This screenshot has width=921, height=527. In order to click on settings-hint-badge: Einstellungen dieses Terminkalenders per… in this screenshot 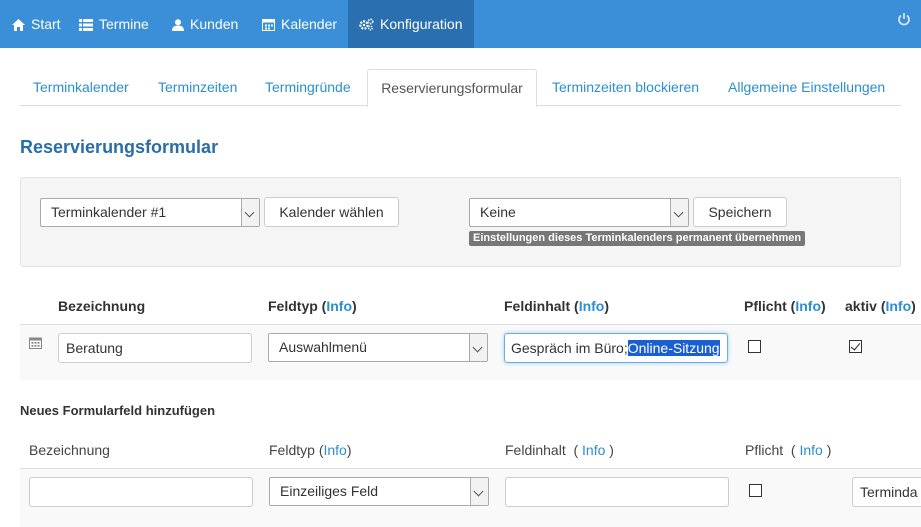, I will do `click(637, 238)`.